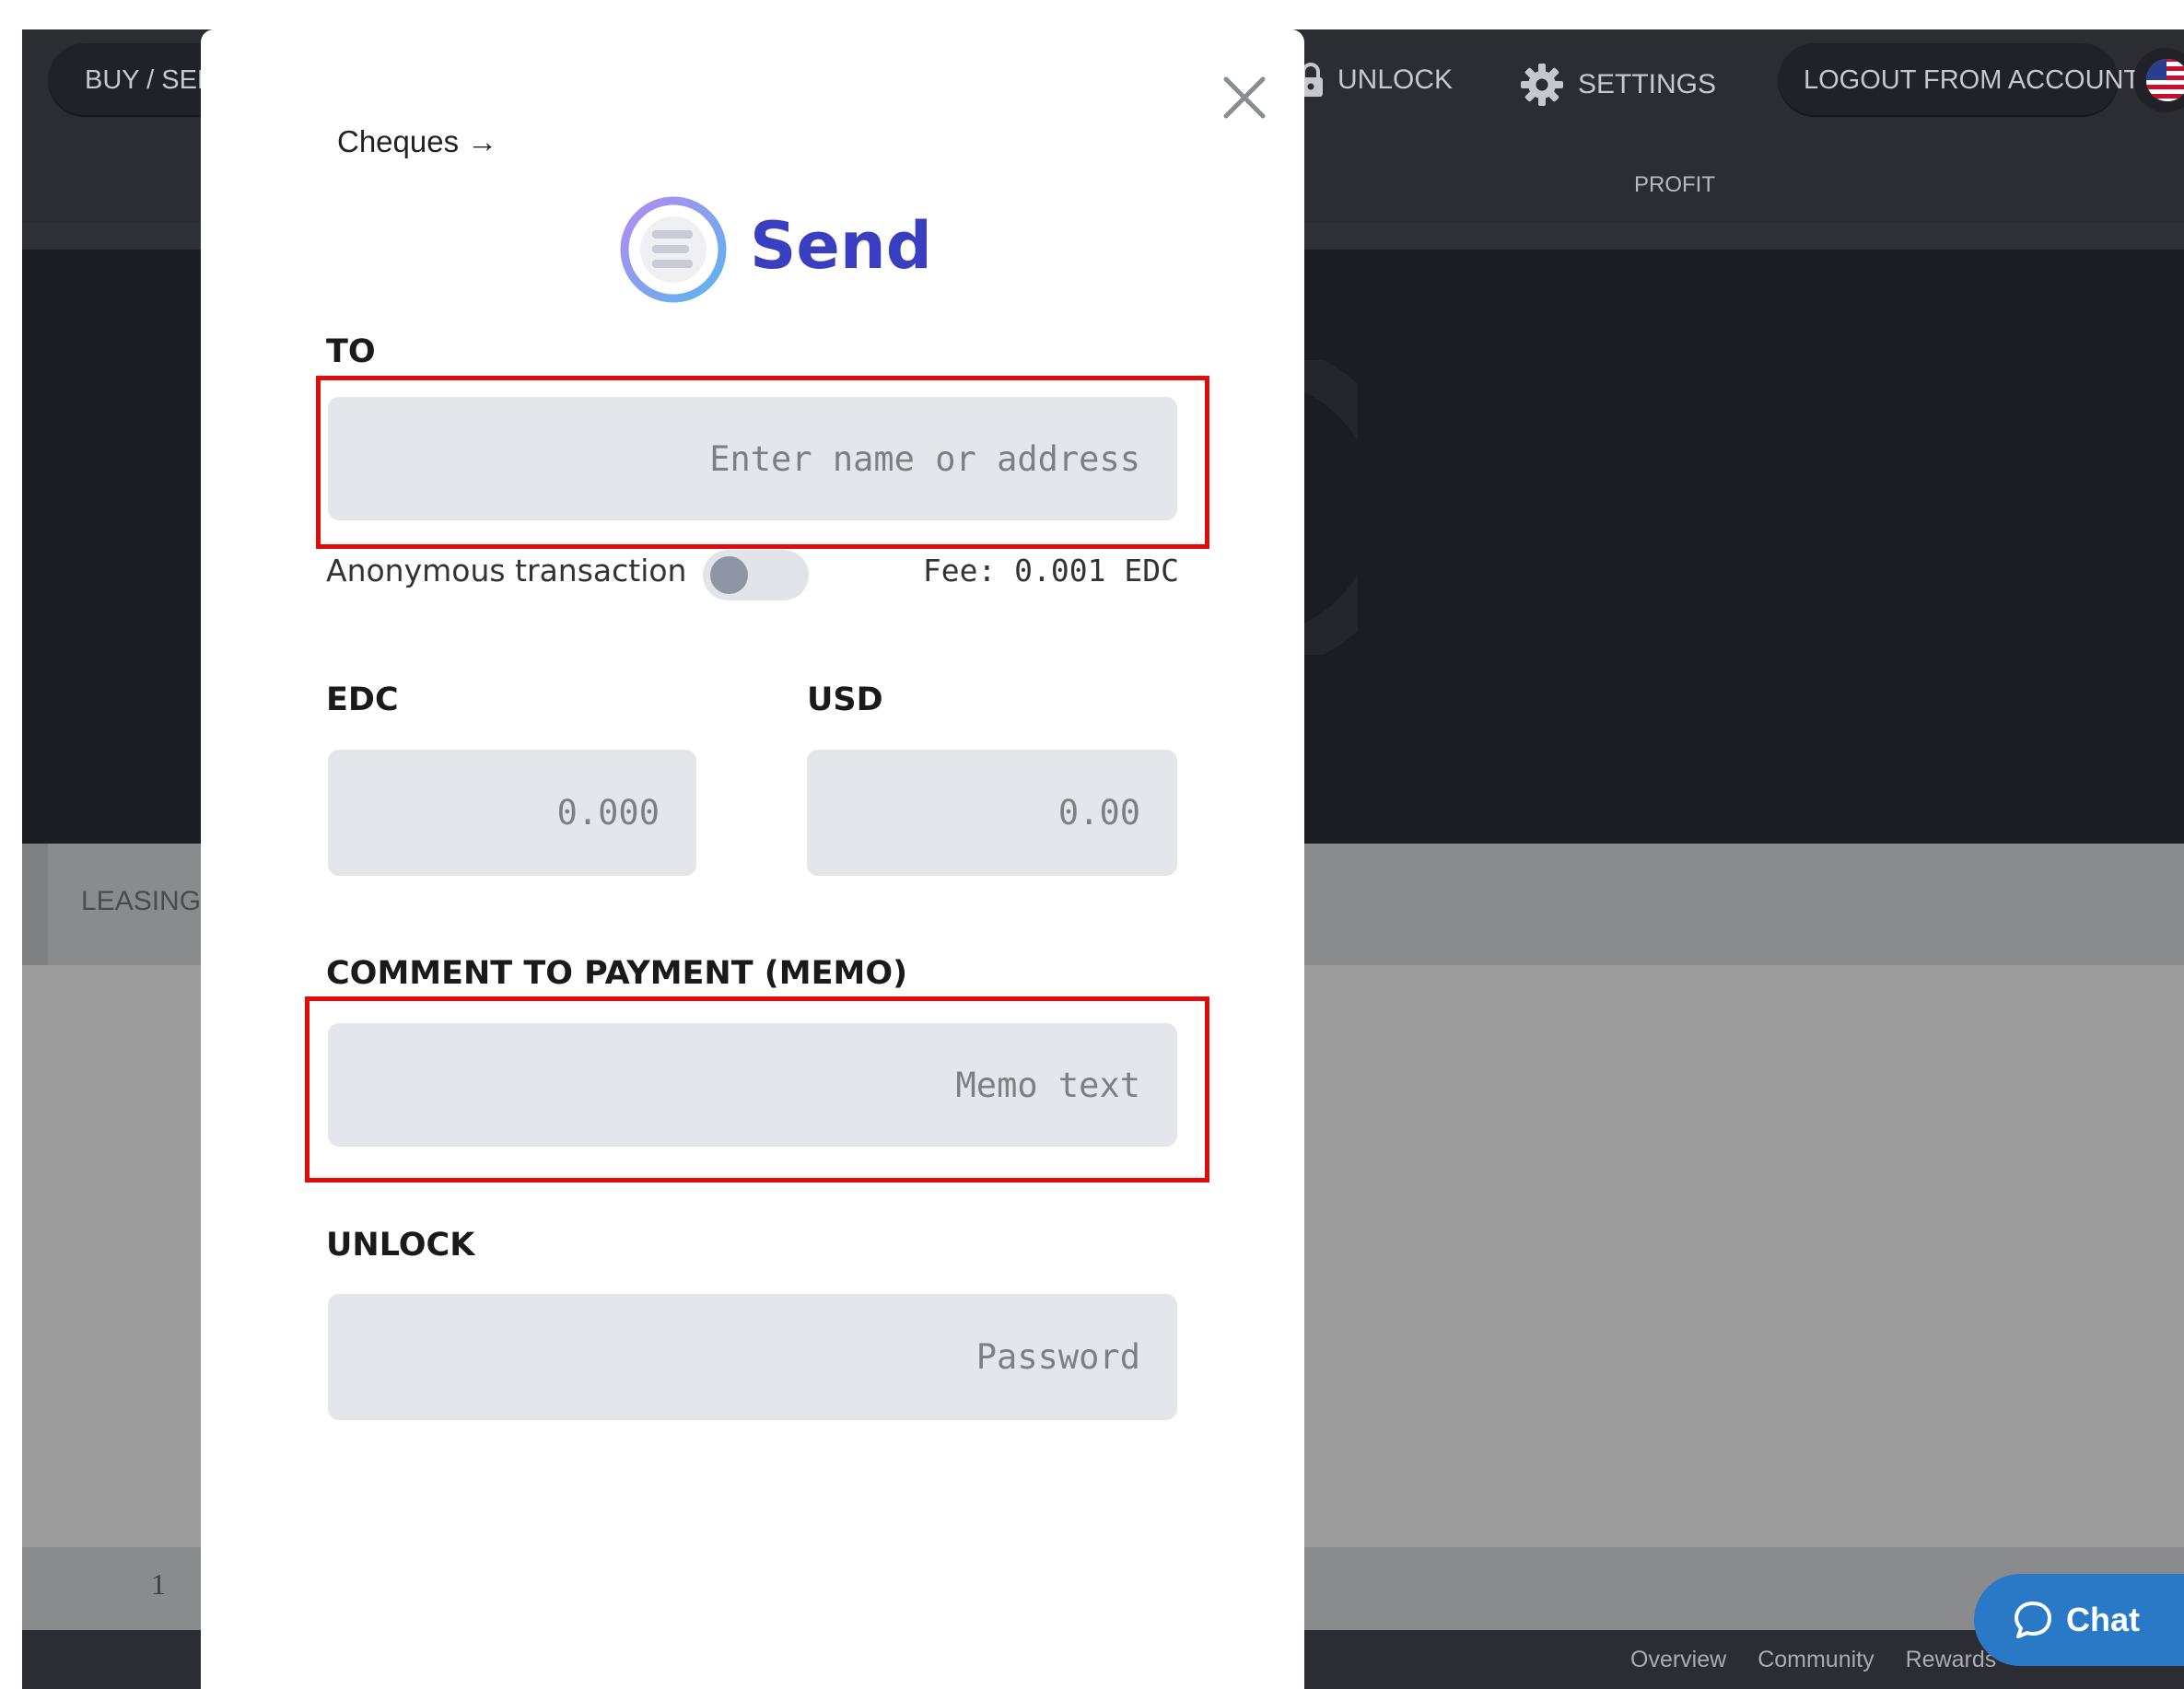 The width and height of the screenshot is (2184, 1689). What do you see at coordinates (2033, 1620) in the screenshot?
I see `chat-bubble-icon` at bounding box center [2033, 1620].